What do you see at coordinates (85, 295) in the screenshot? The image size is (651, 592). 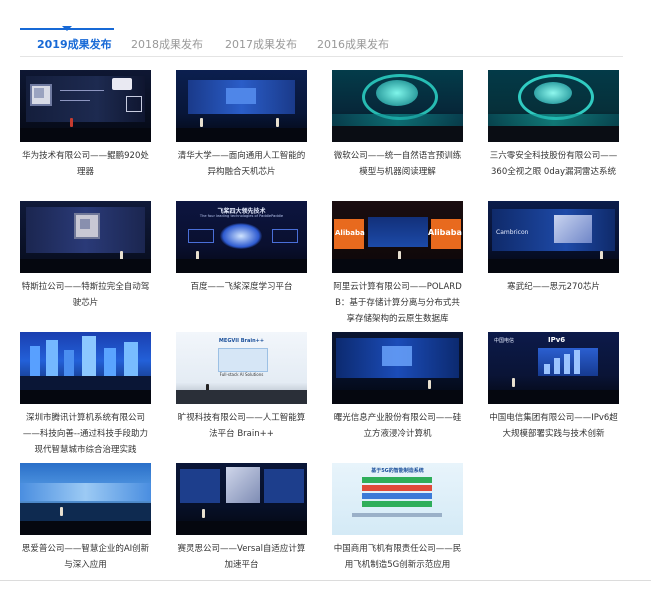 I see `result-caption: 特斯拉公司——特斯拉完全自动驾驶芯片` at bounding box center [85, 295].